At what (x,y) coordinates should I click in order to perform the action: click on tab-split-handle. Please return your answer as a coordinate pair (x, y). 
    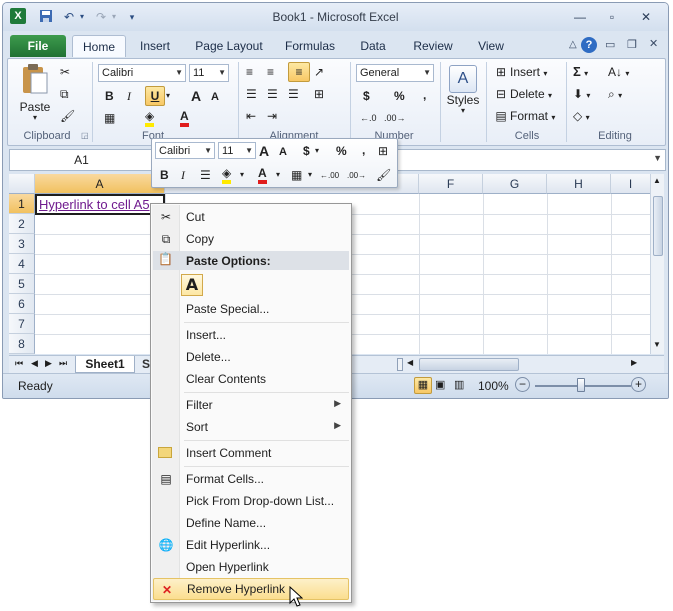
    Looking at the image, I should click on (400, 364).